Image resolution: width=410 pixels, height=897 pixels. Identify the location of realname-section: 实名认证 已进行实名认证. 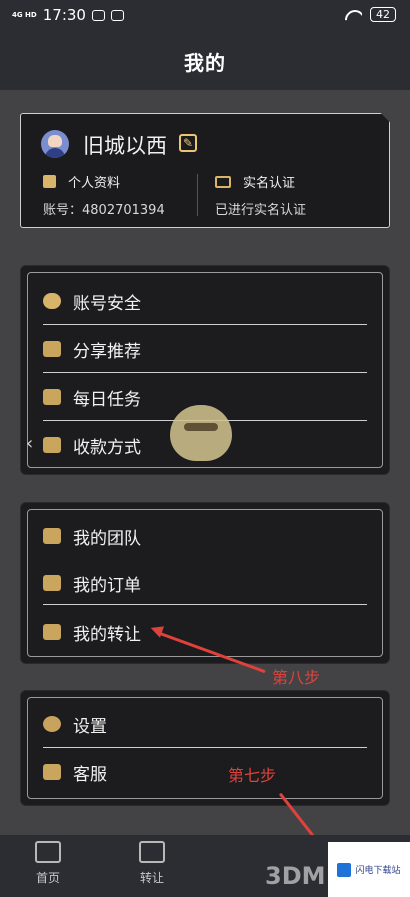
(260, 195).